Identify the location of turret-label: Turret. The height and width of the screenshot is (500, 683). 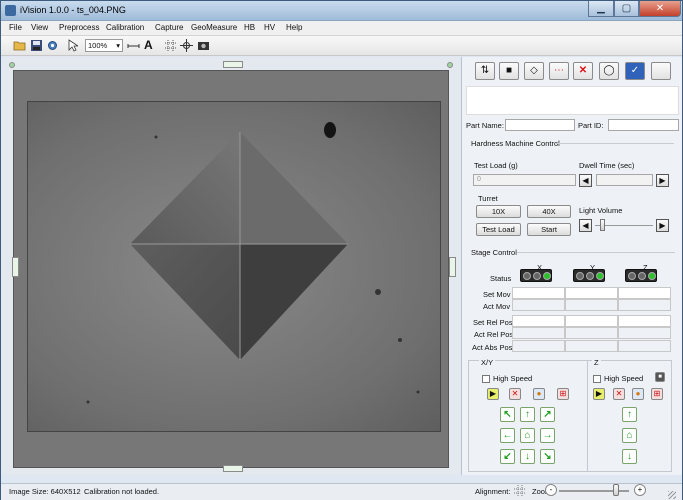
(488, 198).